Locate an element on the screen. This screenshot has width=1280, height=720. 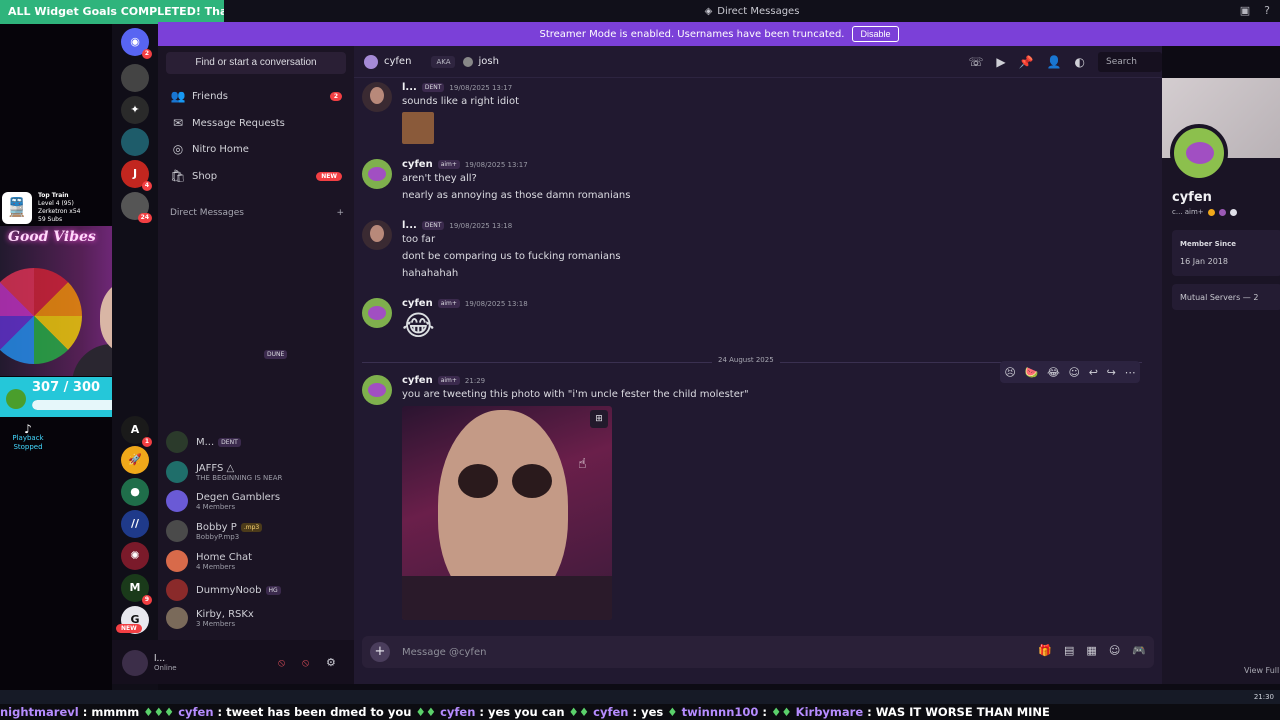
badge-icon is located at coordinates (1211, 212).